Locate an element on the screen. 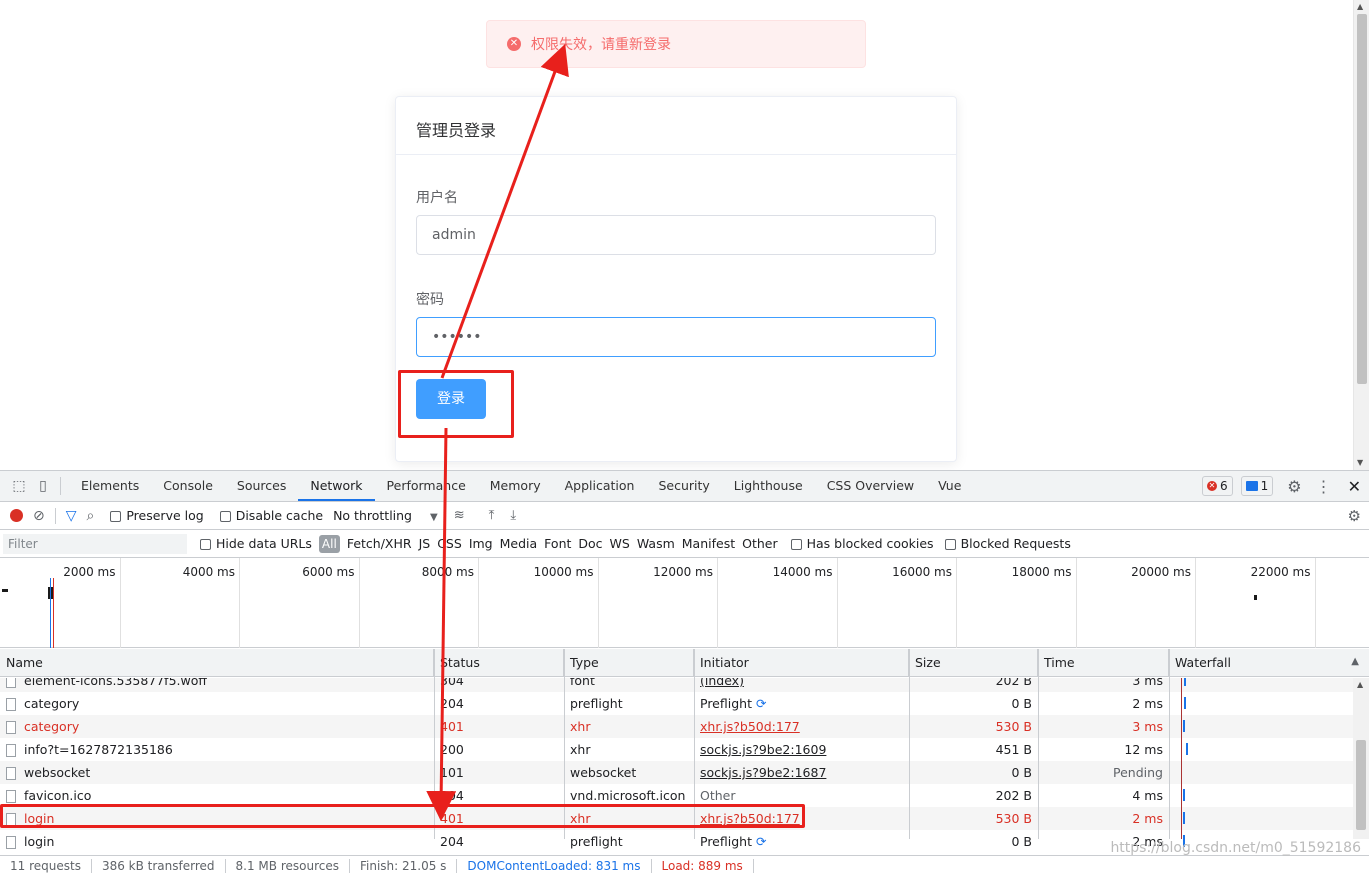  disable-cache-checkbox is located at coordinates (225, 516).